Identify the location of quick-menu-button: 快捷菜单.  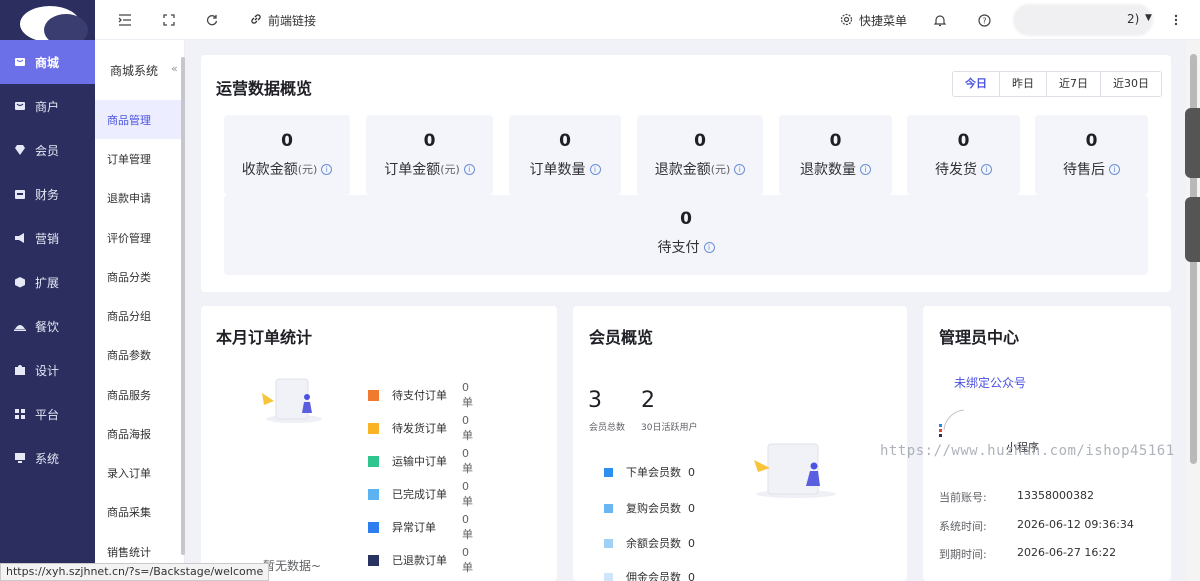
(873, 20).